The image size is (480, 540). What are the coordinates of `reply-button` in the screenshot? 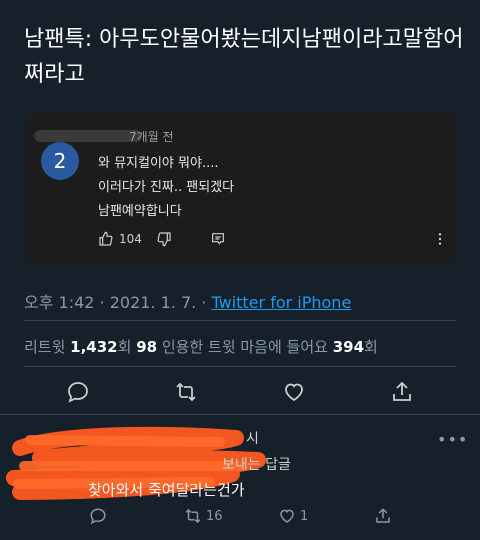 It's located at (78, 392).